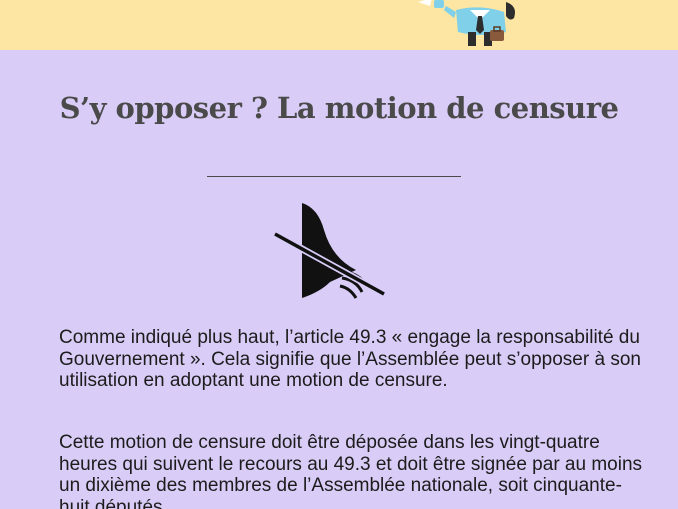 Image resolution: width=678 pixels, height=509 pixels. What do you see at coordinates (339, 25) in the screenshot?
I see `top-illustration-band` at bounding box center [339, 25].